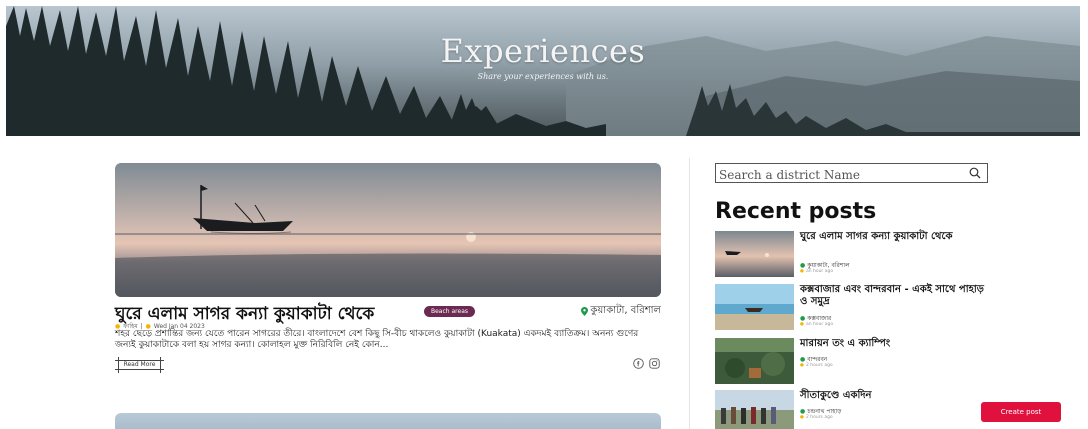  What do you see at coordinates (388, 421) in the screenshot?
I see `post-cover-image-next` at bounding box center [388, 421].